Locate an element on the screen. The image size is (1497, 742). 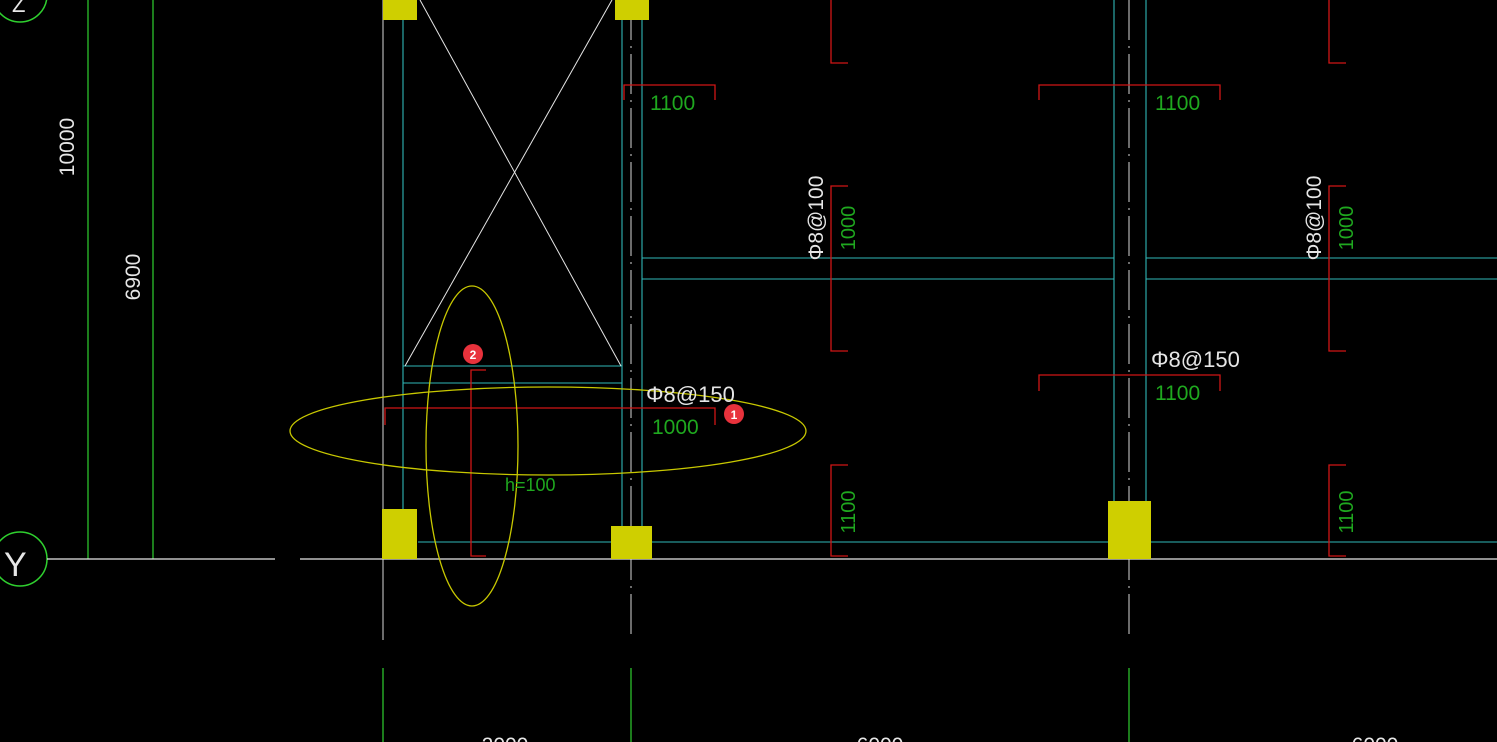
dim-left-inner: 6900 is located at coordinates (133, 277).